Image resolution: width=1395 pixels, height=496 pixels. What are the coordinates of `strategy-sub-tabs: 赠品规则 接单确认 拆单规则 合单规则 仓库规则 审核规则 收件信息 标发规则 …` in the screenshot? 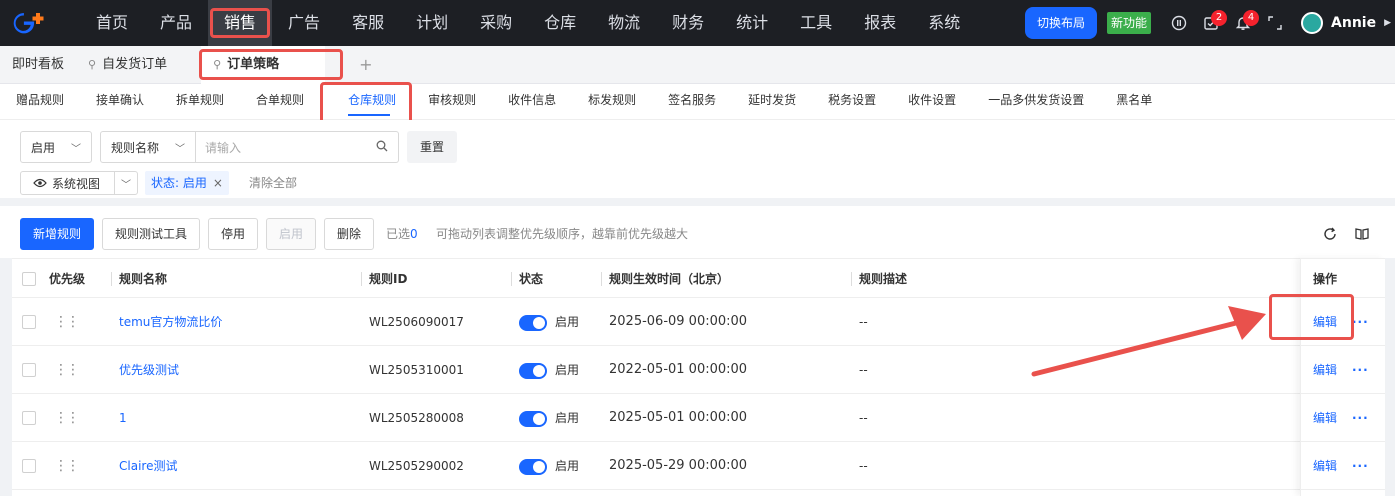 It's located at (697, 103).